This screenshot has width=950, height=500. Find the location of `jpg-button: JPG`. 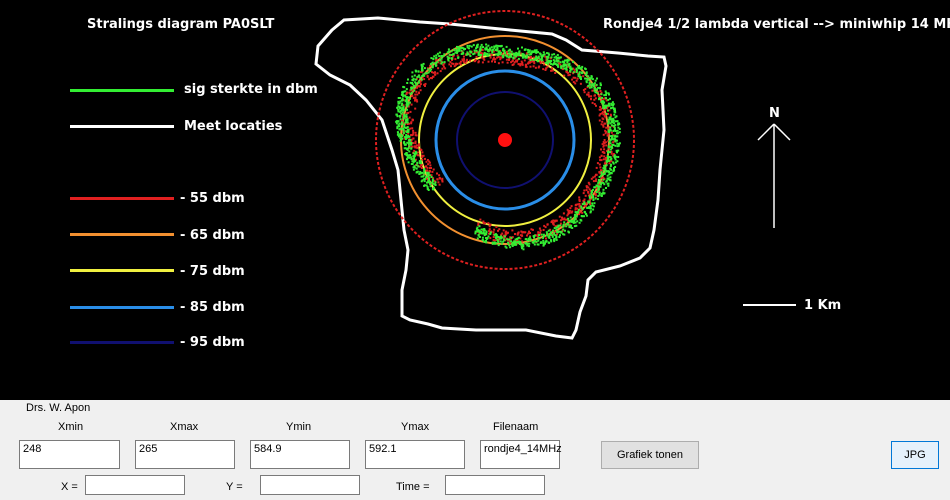

jpg-button: JPG is located at coordinates (915, 455).